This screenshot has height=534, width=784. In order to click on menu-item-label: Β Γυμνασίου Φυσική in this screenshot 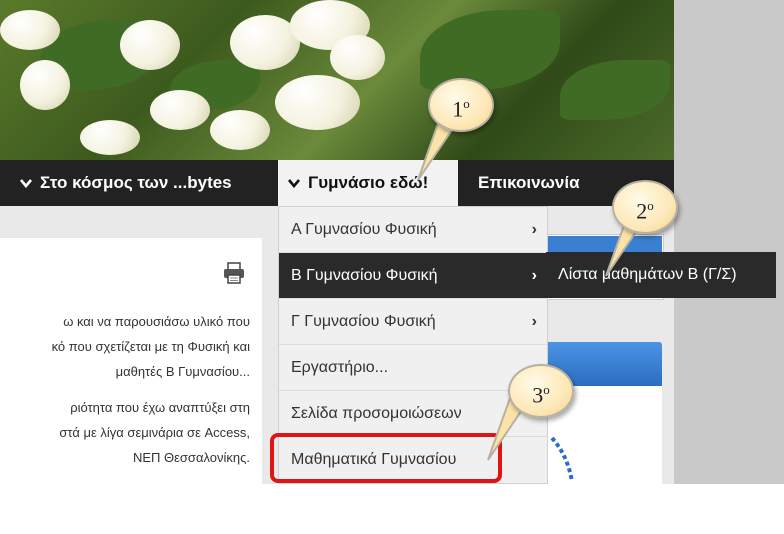, I will do `click(364, 275)`.